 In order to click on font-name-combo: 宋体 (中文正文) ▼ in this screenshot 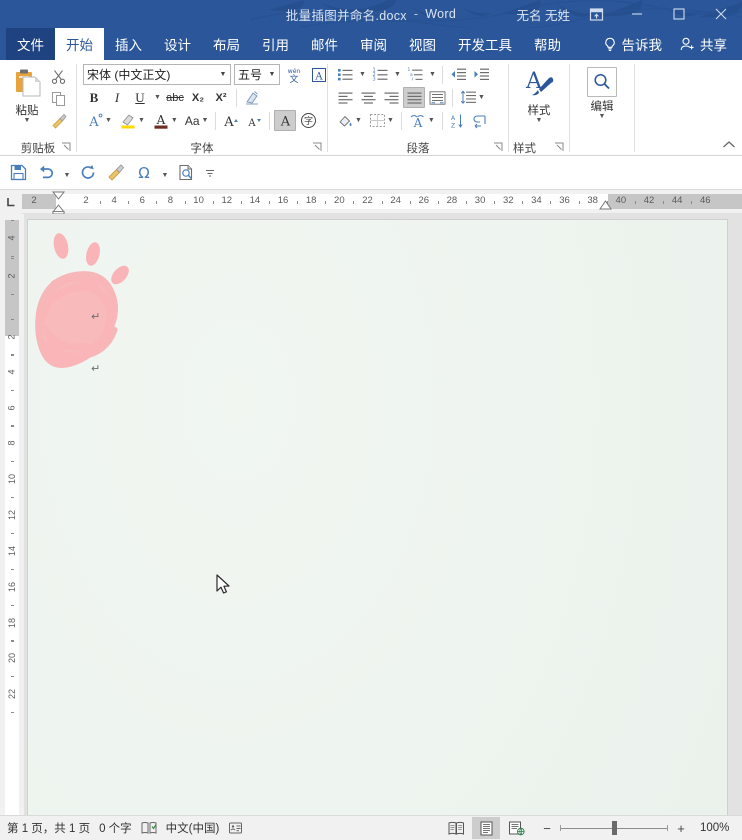, I will do `click(157, 74)`.